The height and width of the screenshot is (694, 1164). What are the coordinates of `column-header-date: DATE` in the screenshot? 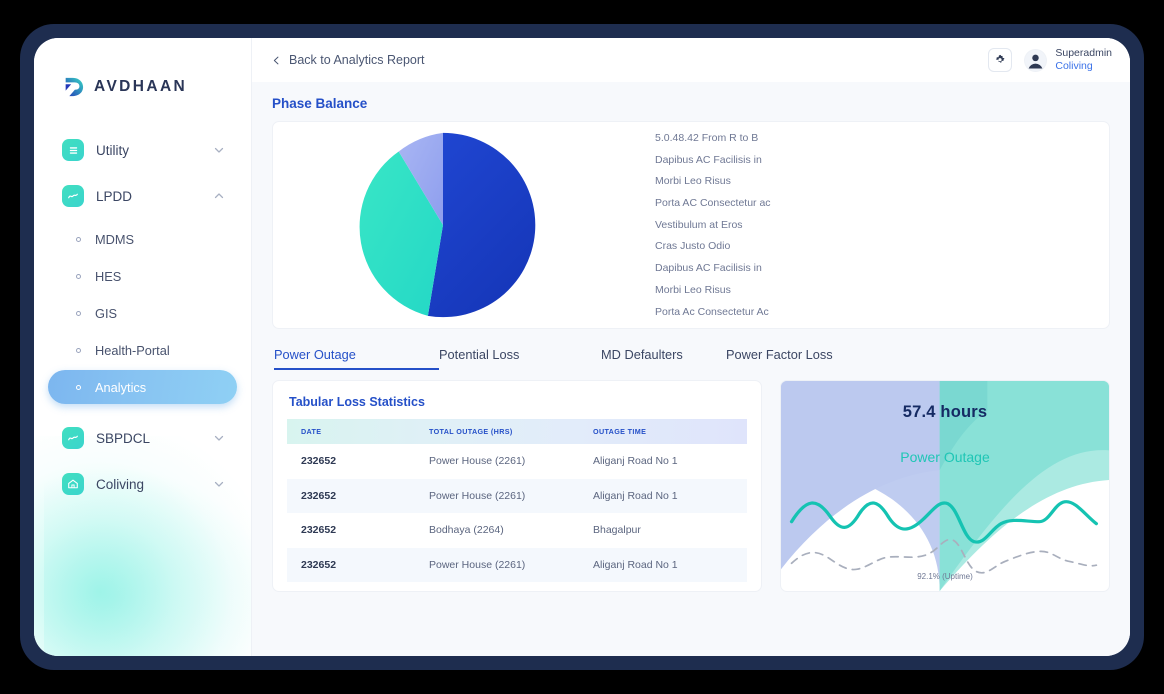 It's located at (311, 431).